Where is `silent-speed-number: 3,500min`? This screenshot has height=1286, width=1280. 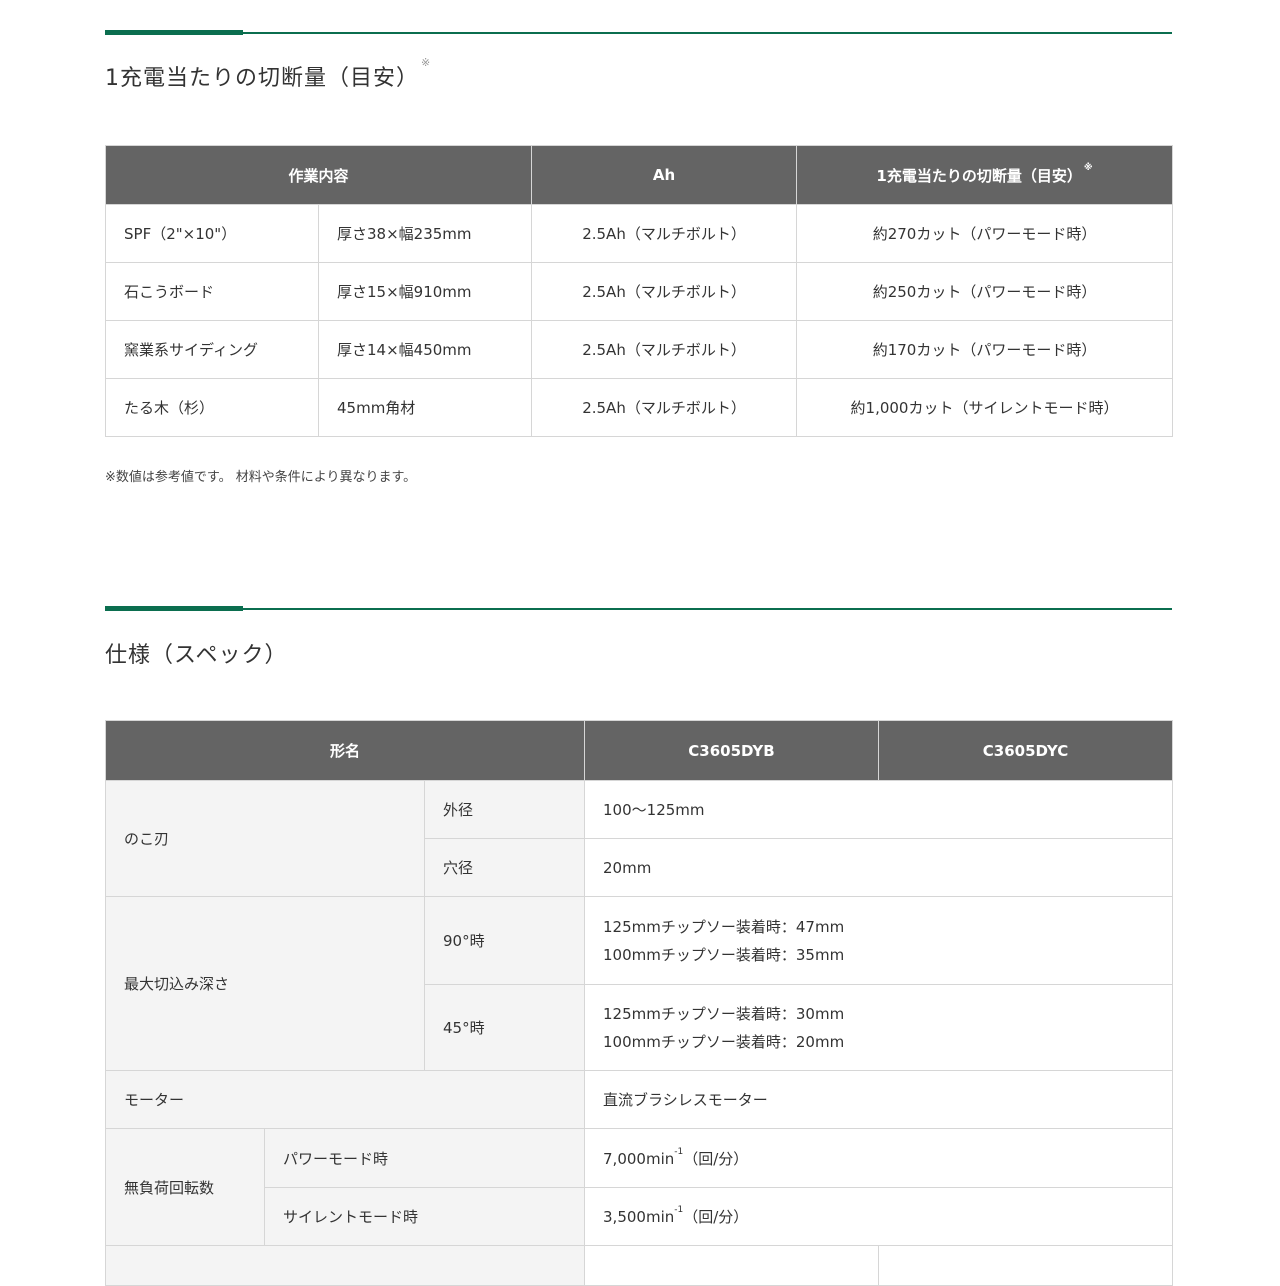 silent-speed-number: 3,500min is located at coordinates (639, 1217).